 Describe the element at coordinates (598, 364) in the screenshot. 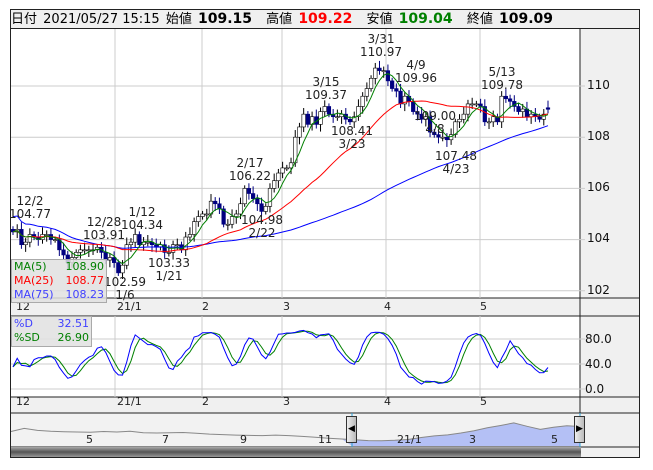

I see `stoch-tick-40: 40.0` at that location.